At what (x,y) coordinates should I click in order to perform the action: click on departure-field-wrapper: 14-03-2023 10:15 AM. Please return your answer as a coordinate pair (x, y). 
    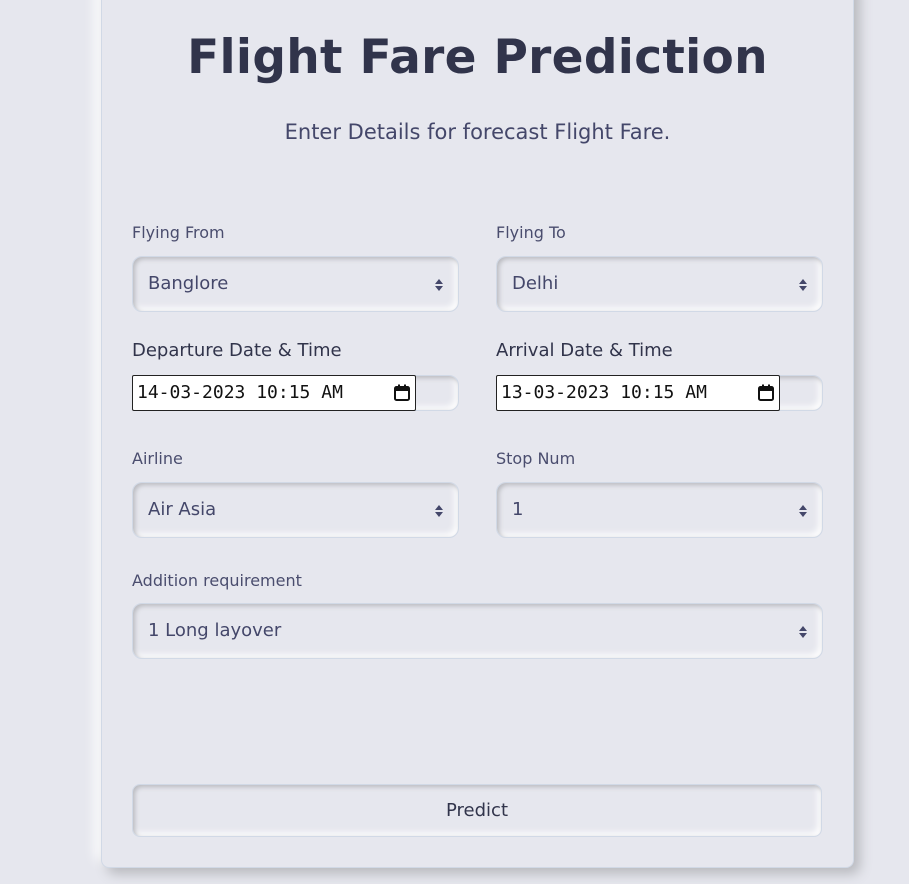
    Looking at the image, I should click on (295, 393).